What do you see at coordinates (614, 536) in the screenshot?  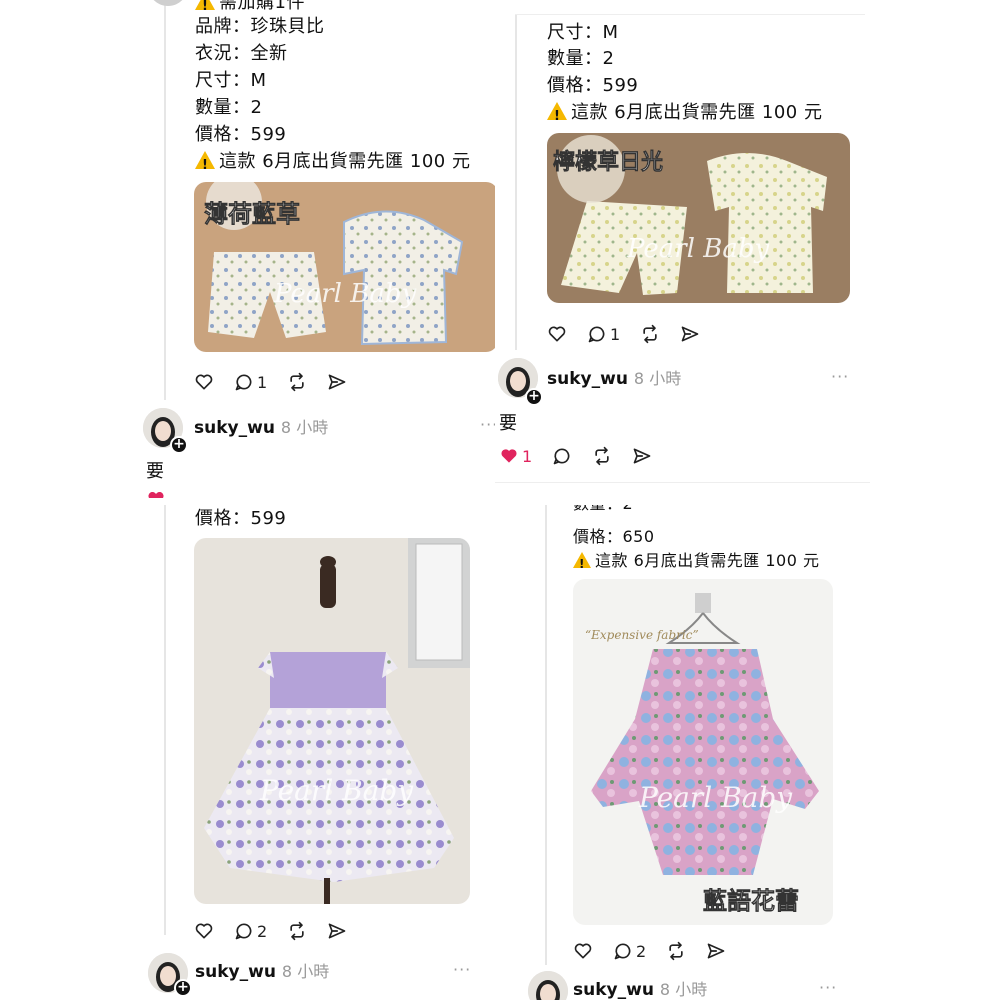 I see `post-text-line: 價格：650` at bounding box center [614, 536].